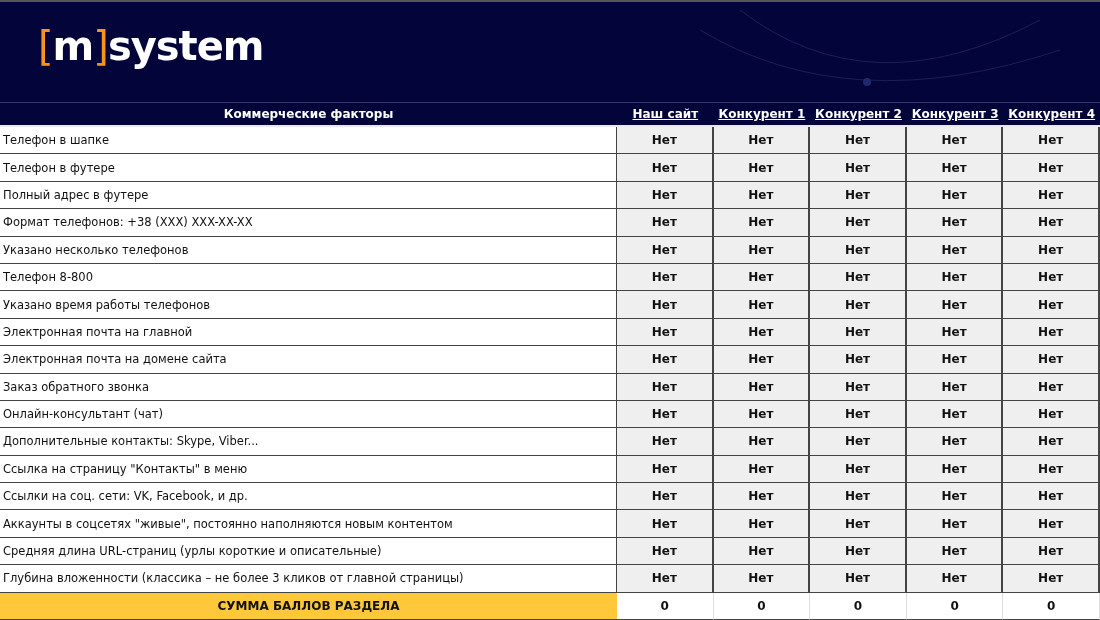 The height and width of the screenshot is (620, 1100). What do you see at coordinates (762, 113) in the screenshot?
I see `column-header: Конкурент 1` at bounding box center [762, 113].